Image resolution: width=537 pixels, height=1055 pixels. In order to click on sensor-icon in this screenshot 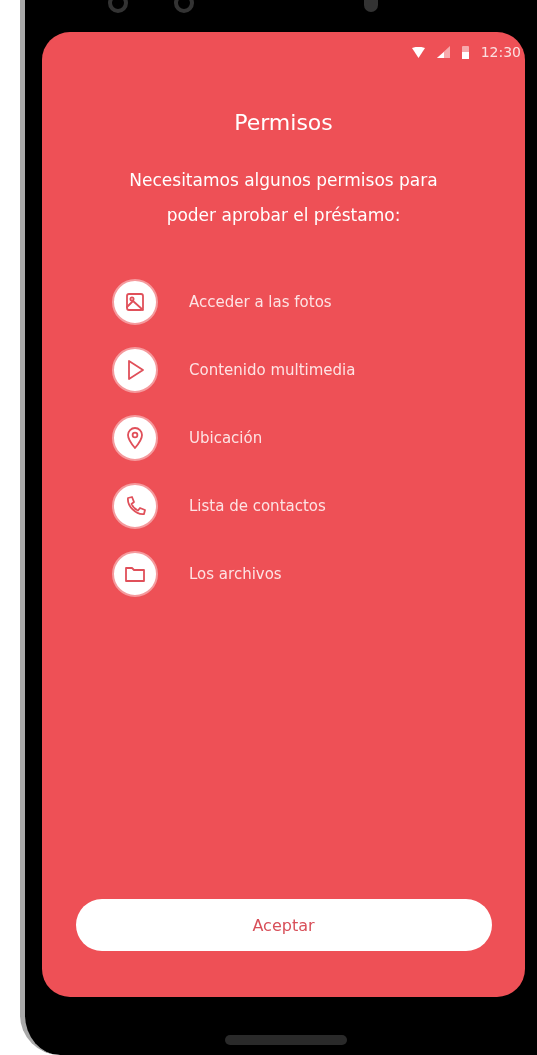, I will do `click(371, 6)`.